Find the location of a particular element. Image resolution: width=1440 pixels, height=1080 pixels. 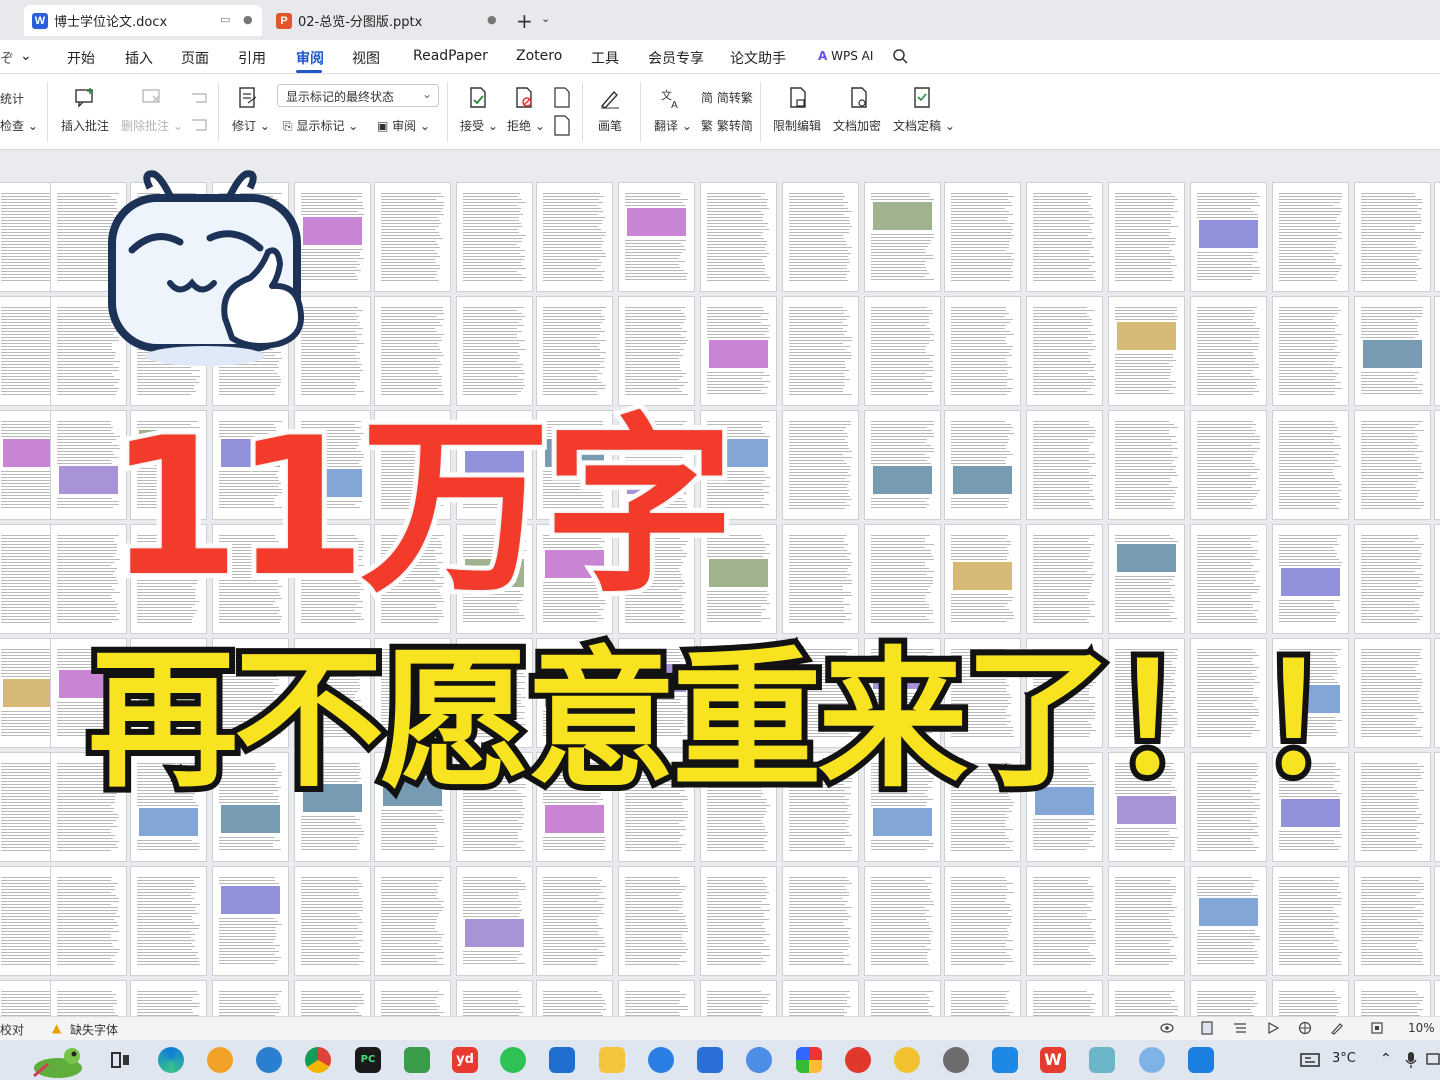

proofread-button: 校对 is located at coordinates (12, 1029).